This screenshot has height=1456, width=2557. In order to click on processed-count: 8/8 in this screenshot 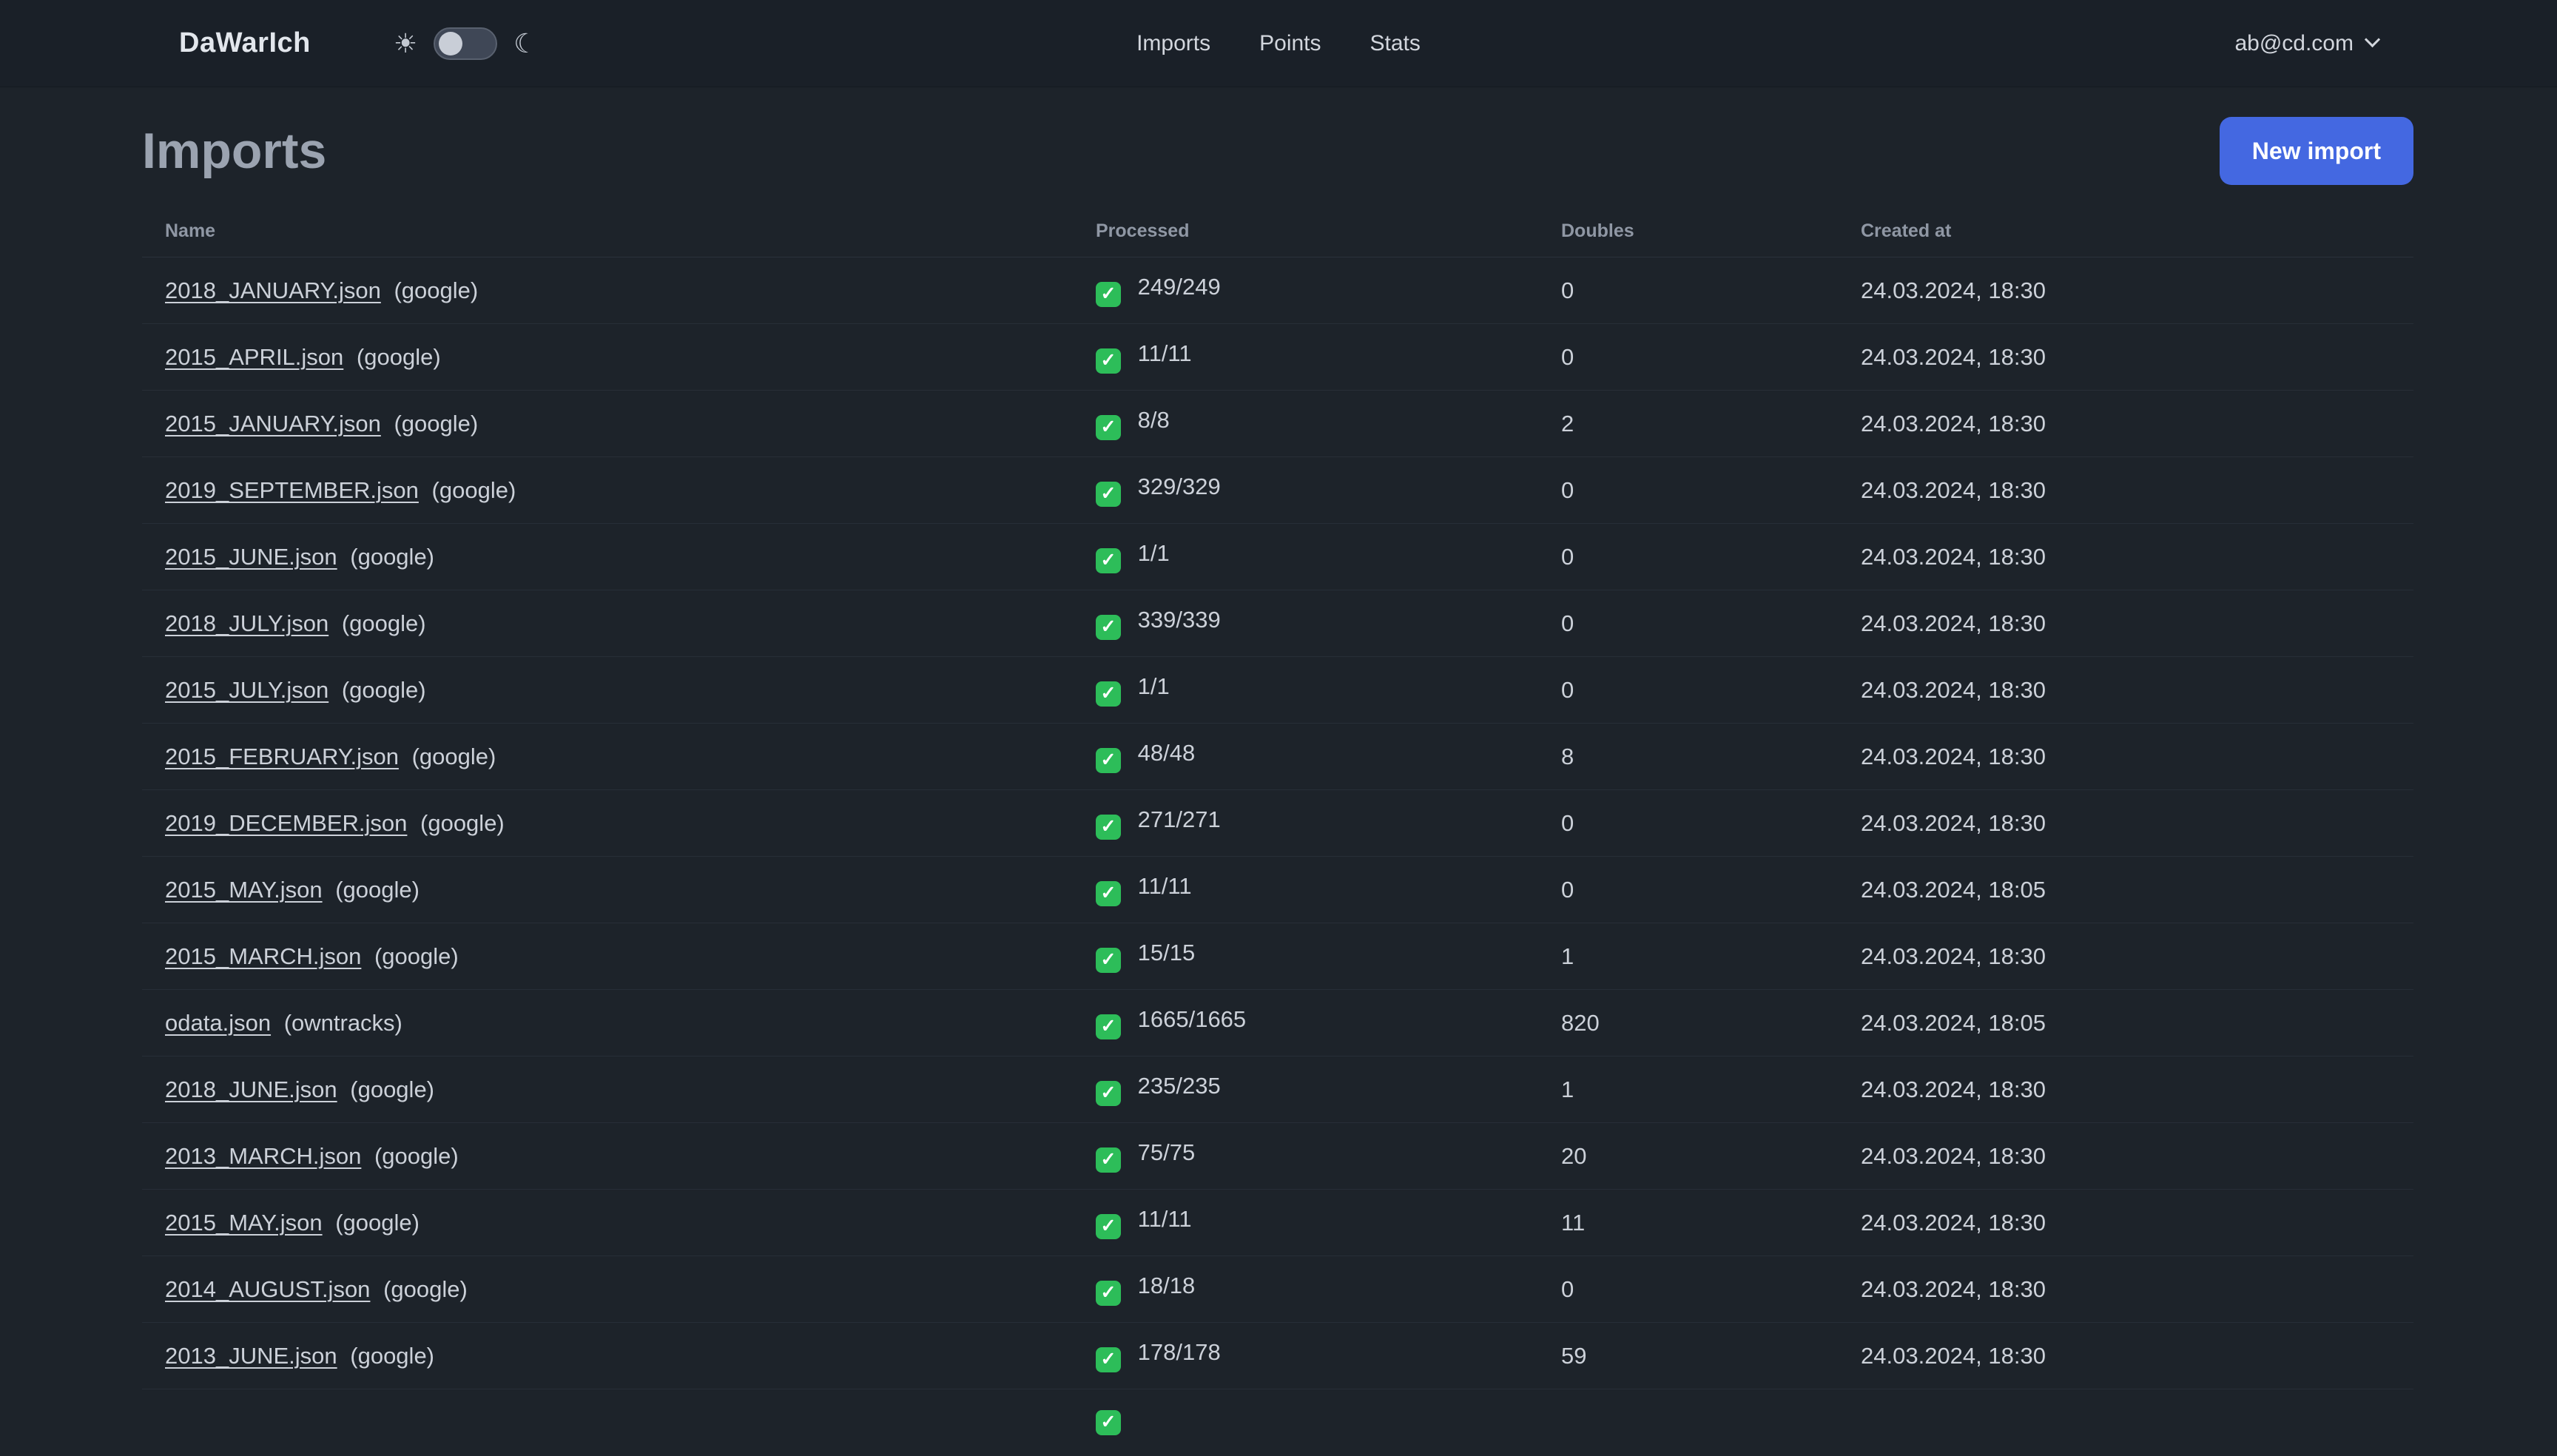, I will do `click(1154, 420)`.